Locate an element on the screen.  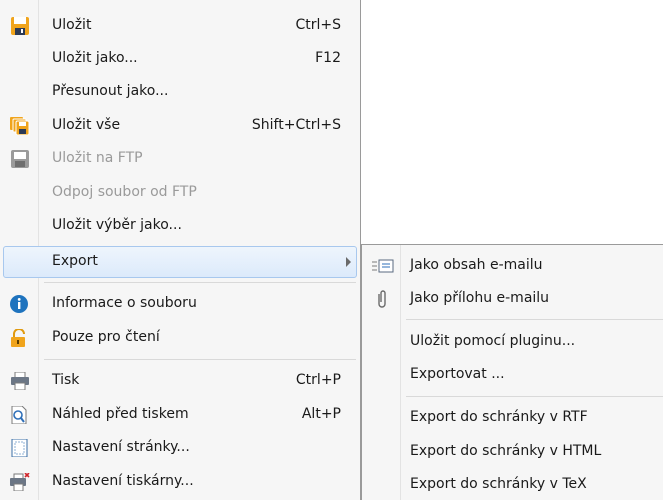
submenu-item-email-attachment: Jako přílohu e-mailu is located at coordinates (512, 299).